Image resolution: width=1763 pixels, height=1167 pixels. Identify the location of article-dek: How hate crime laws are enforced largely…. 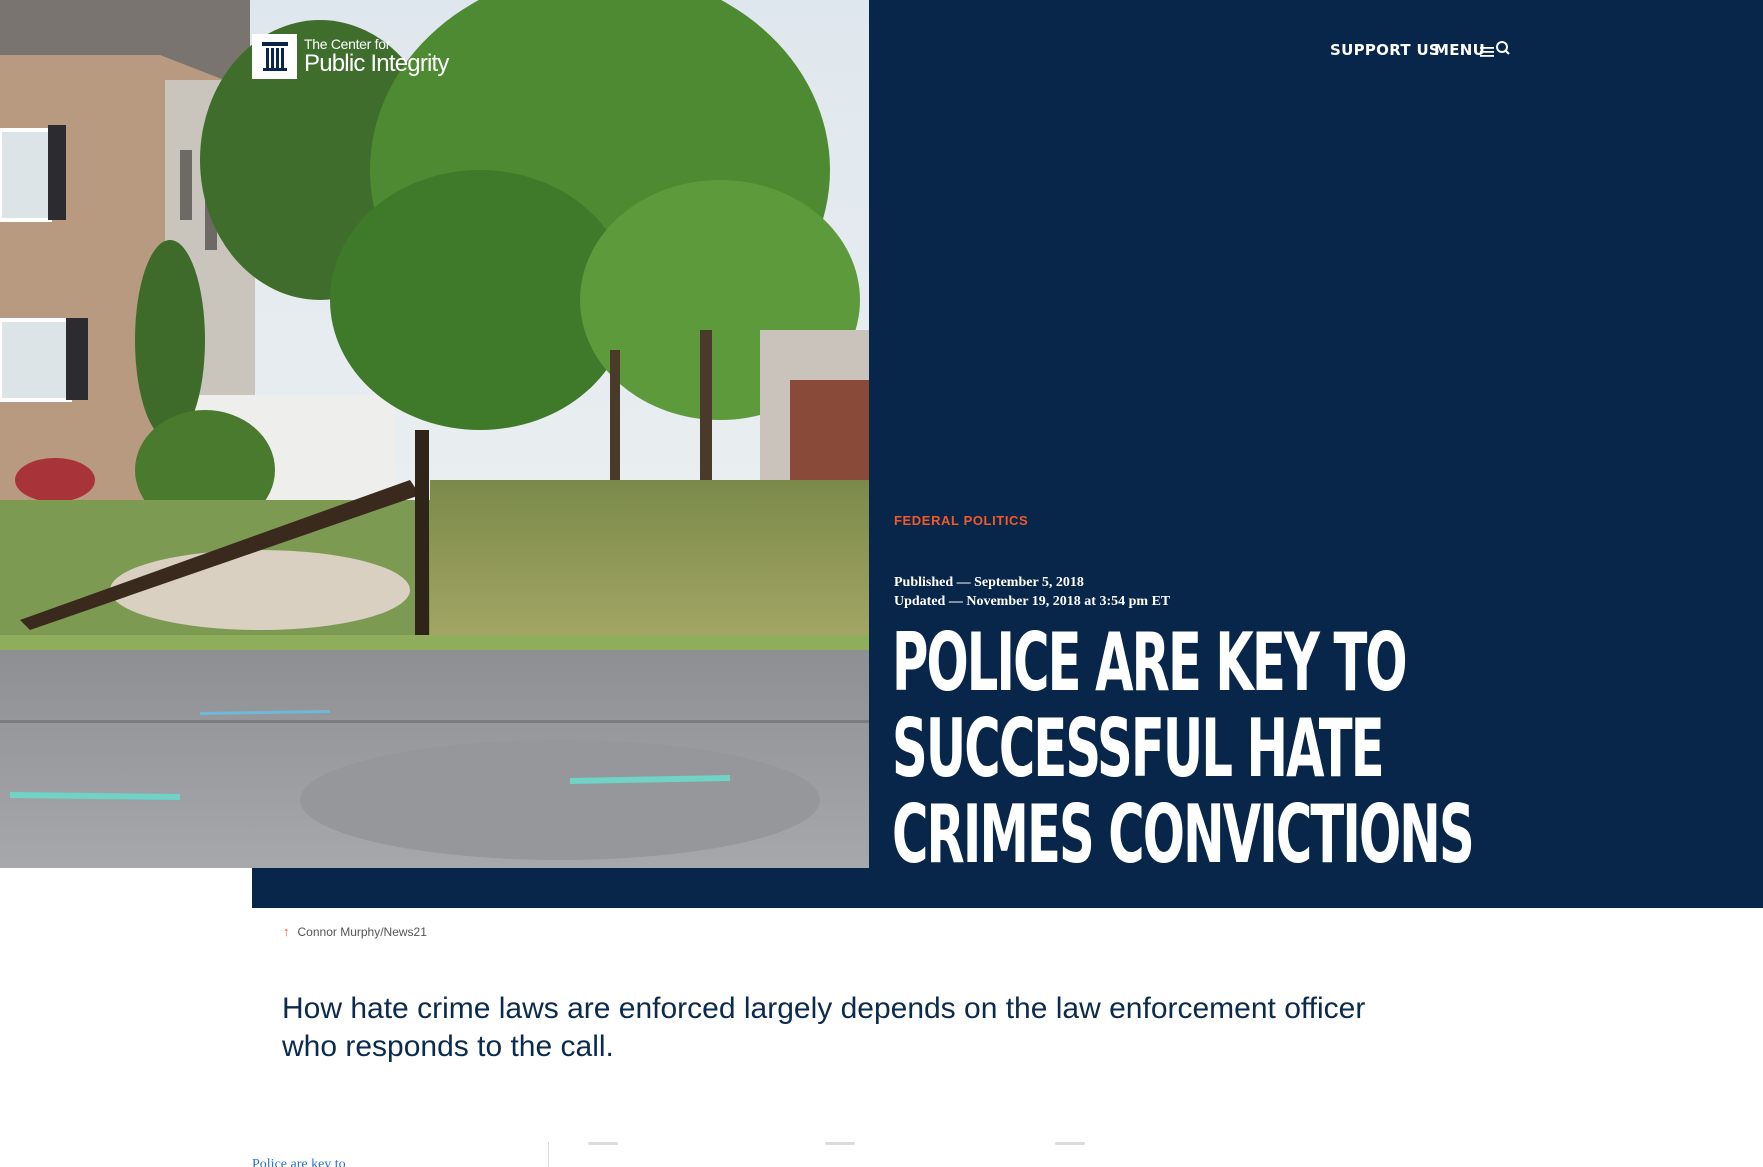
(824, 1027).